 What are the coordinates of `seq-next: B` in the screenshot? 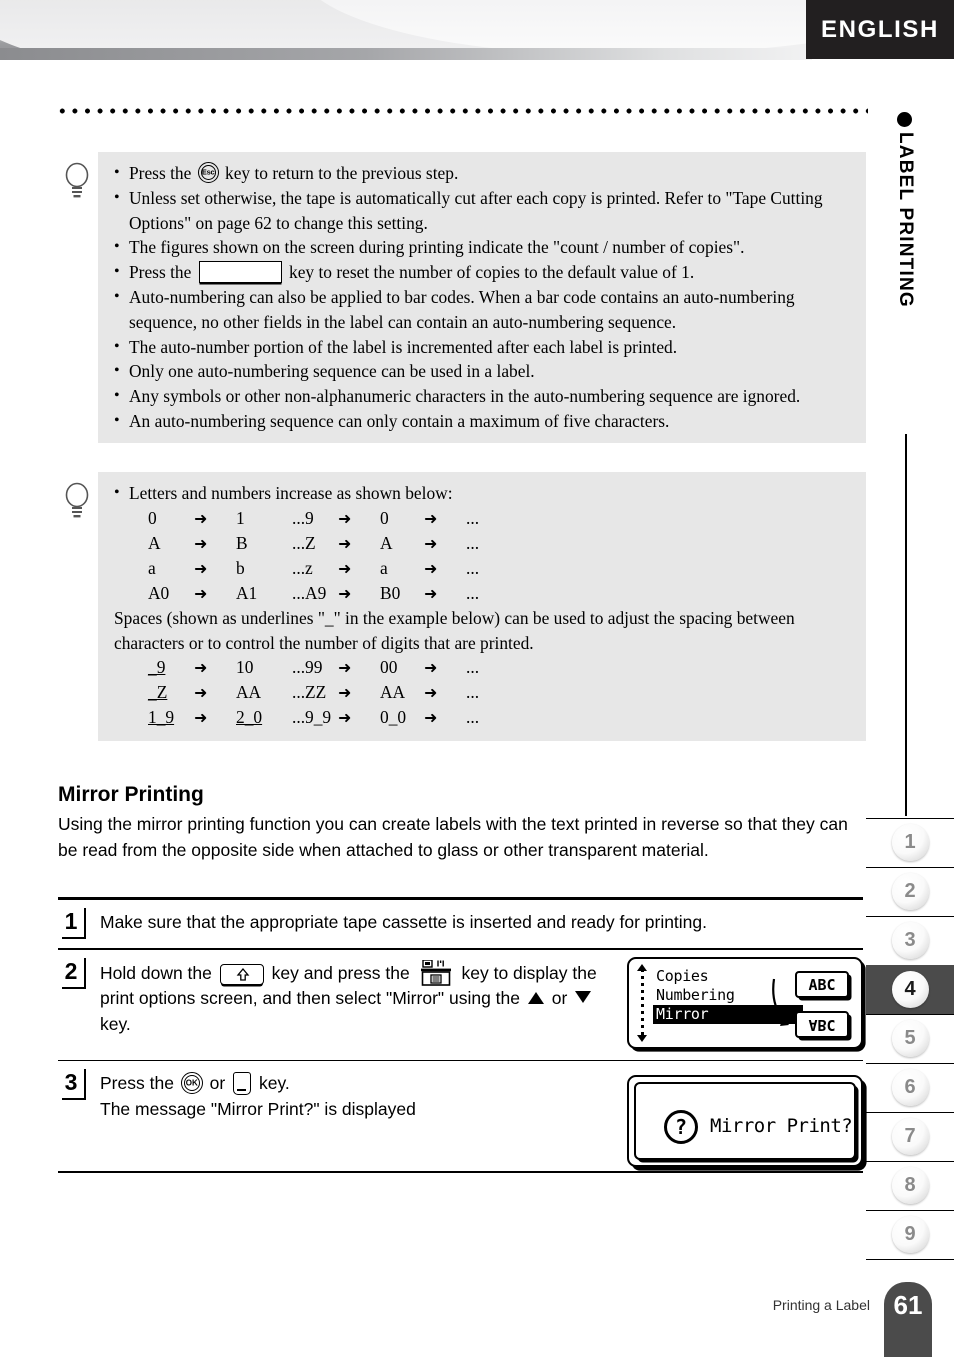 It's located at (242, 542).